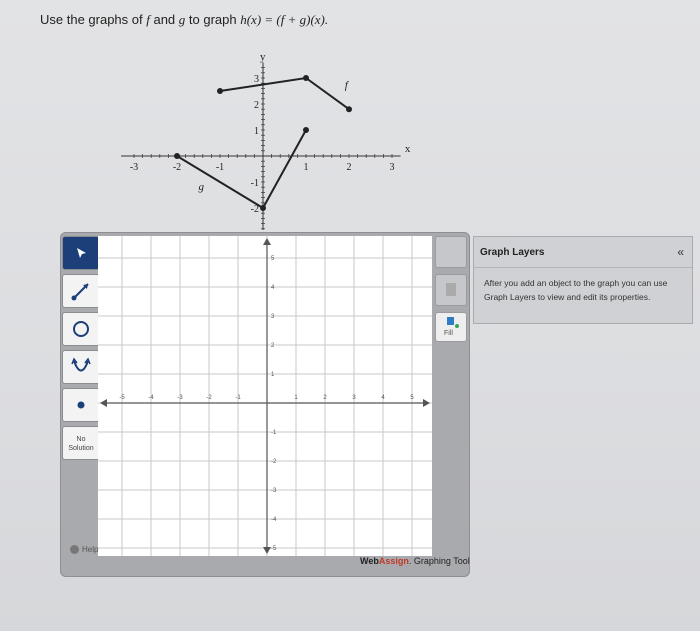  I want to click on brand-web: Web, so click(369, 561).